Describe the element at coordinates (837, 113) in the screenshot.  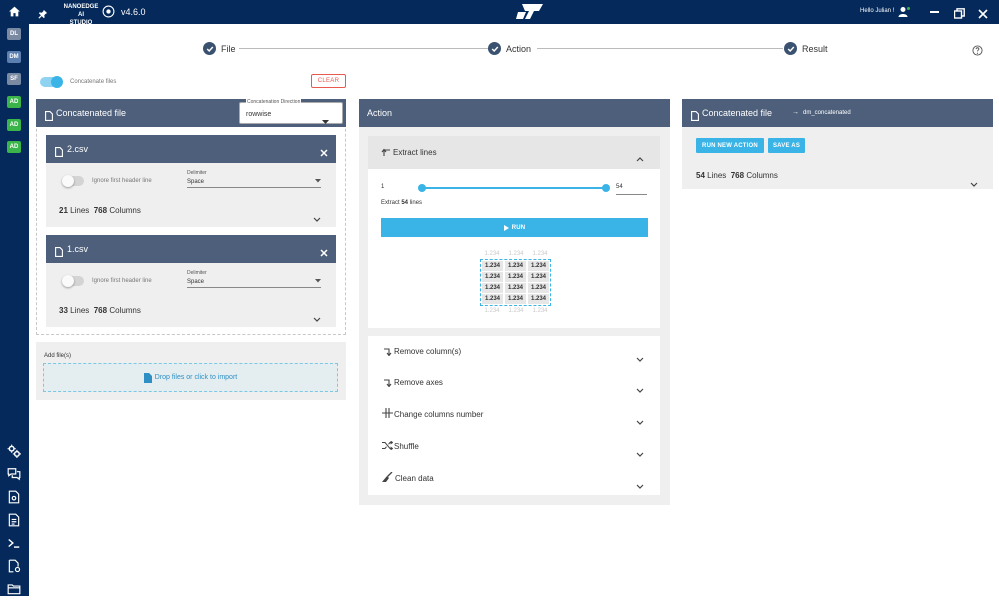
I see `result-panel-header: Concatenated file → dm_concatenated` at that location.